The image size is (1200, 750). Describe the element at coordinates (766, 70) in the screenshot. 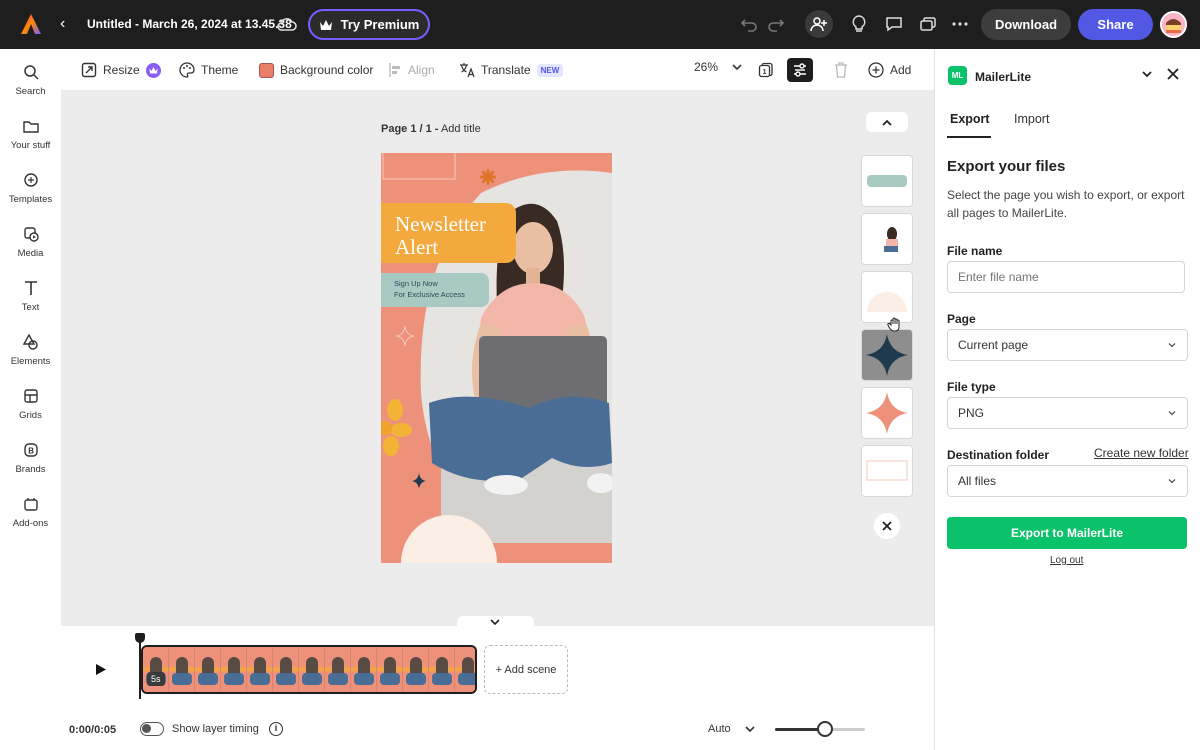

I see `page-number-icon: 1` at that location.